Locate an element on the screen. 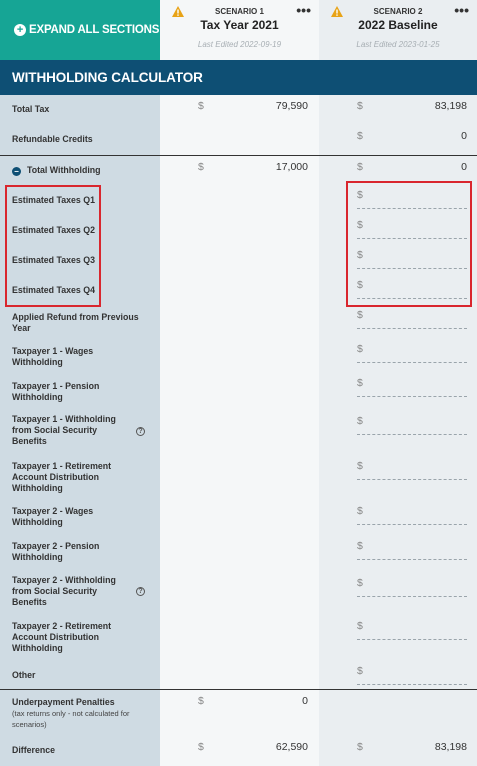 This screenshot has height=766, width=477. difference-s2: $ 83,198 is located at coordinates (412, 751).